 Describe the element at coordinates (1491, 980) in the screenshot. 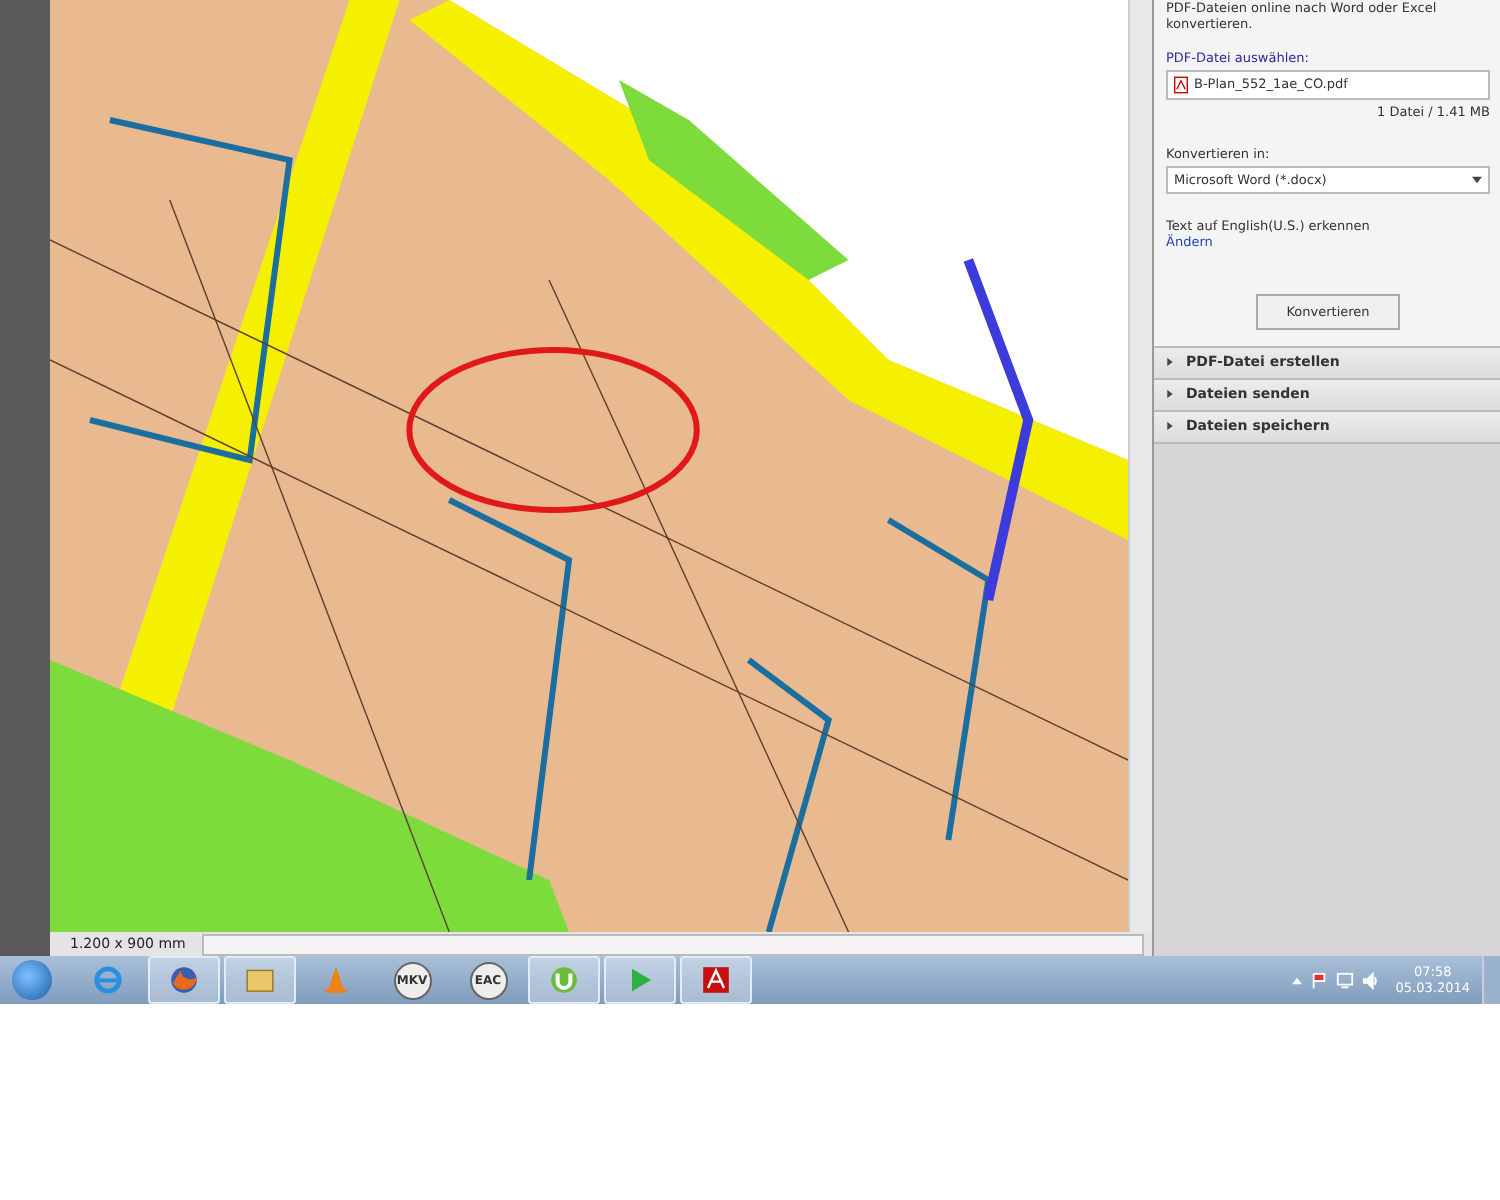

I see `show-desktop-button` at that location.